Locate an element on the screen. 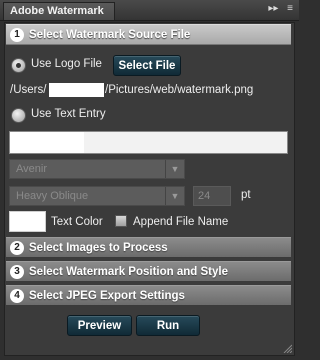  panel-title: Adobe Watermark is located at coordinates (57, 11).